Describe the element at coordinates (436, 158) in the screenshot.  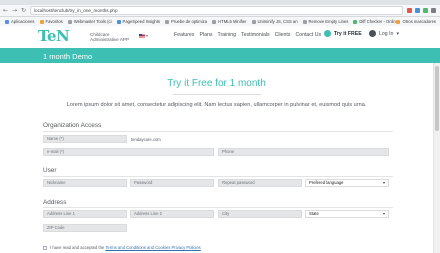
I see `scrollbar` at that location.